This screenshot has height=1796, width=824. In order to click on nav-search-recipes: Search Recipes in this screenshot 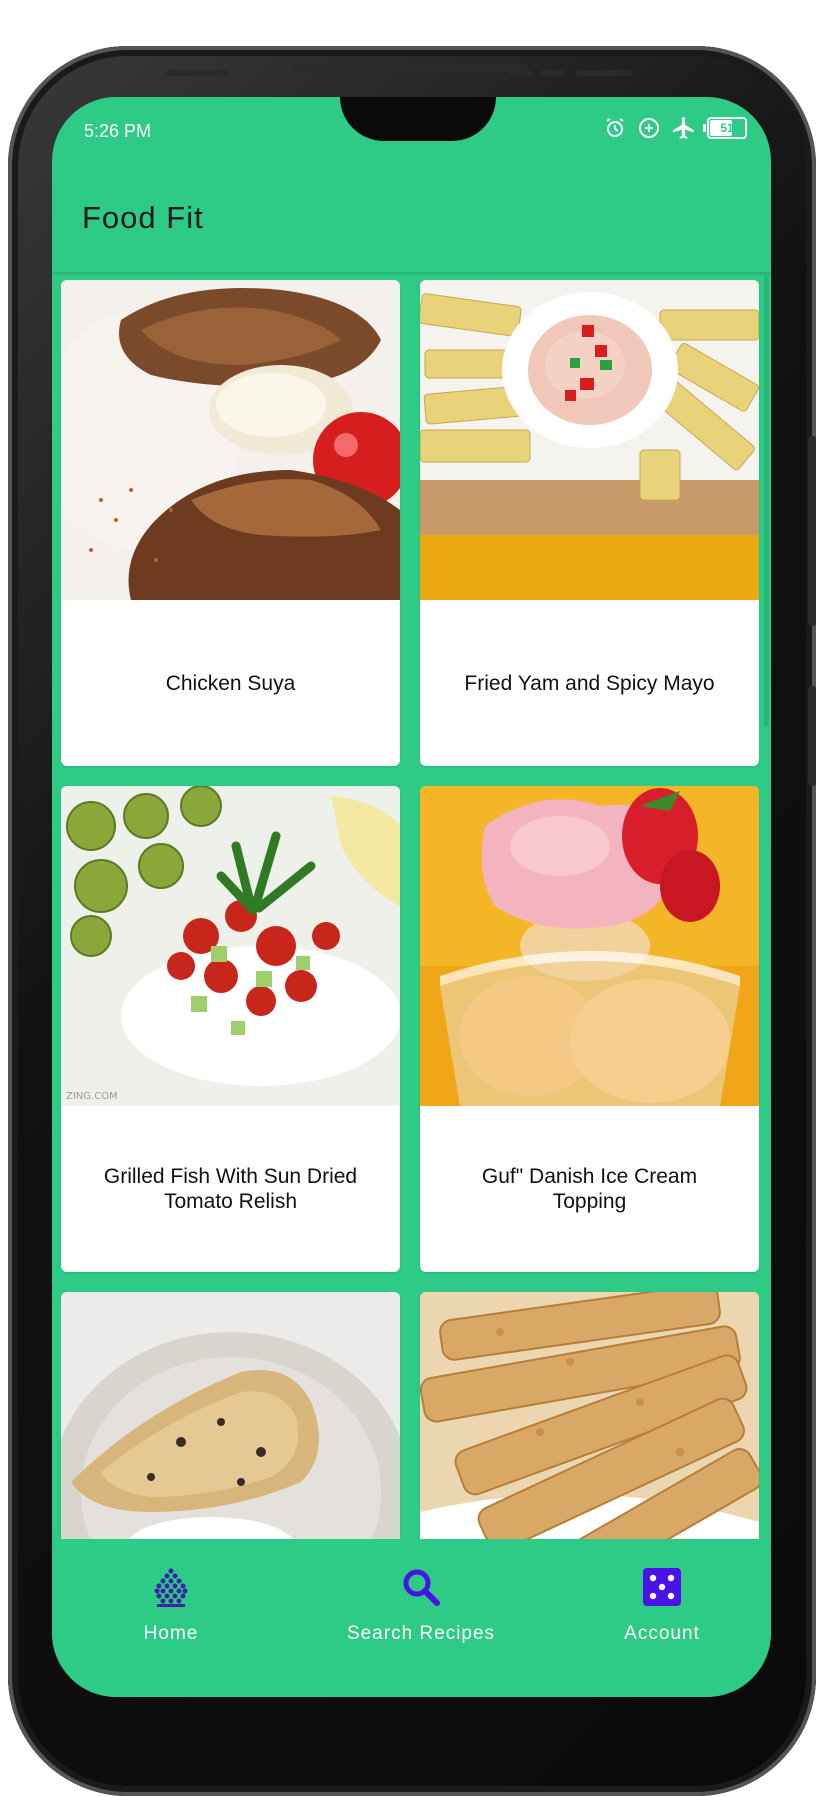, I will do `click(421, 1599)`.